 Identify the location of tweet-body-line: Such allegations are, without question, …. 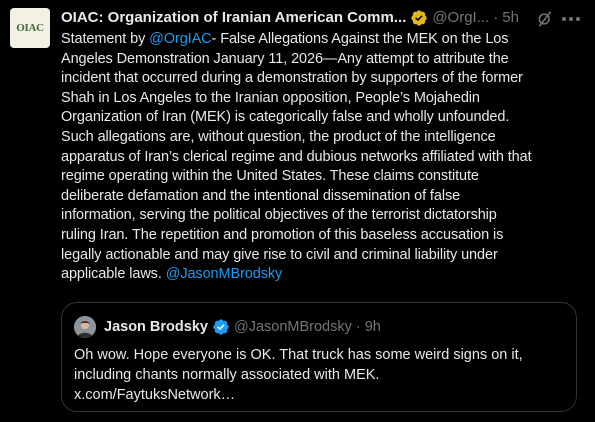
(321, 138).